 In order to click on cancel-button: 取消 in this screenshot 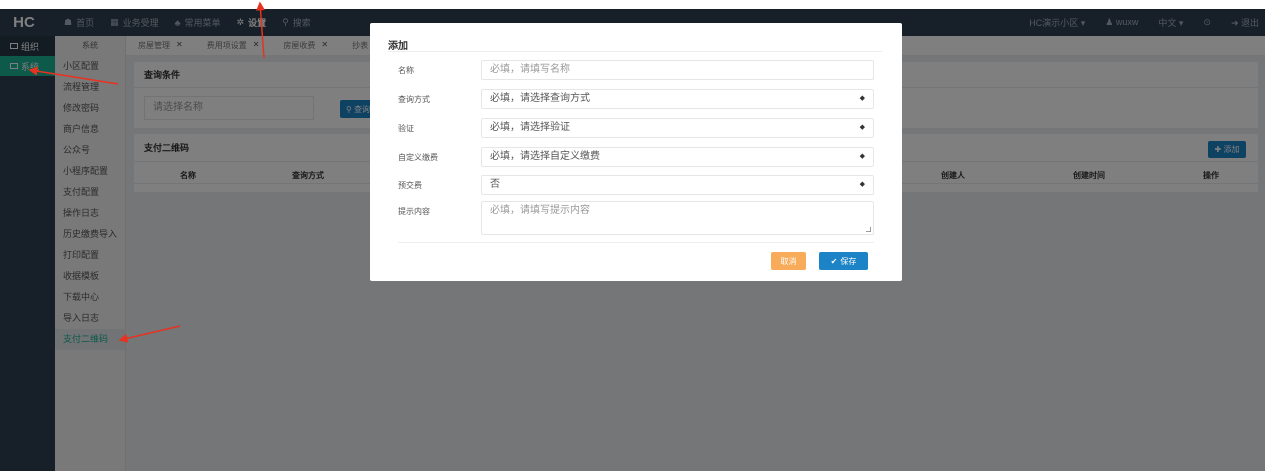, I will do `click(788, 261)`.